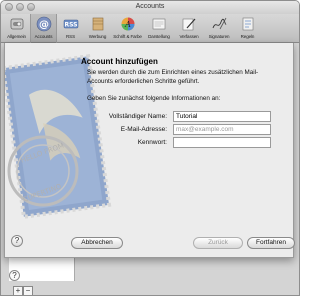 This screenshot has width=320, height=296. I want to click on password-field, so click(222, 142).